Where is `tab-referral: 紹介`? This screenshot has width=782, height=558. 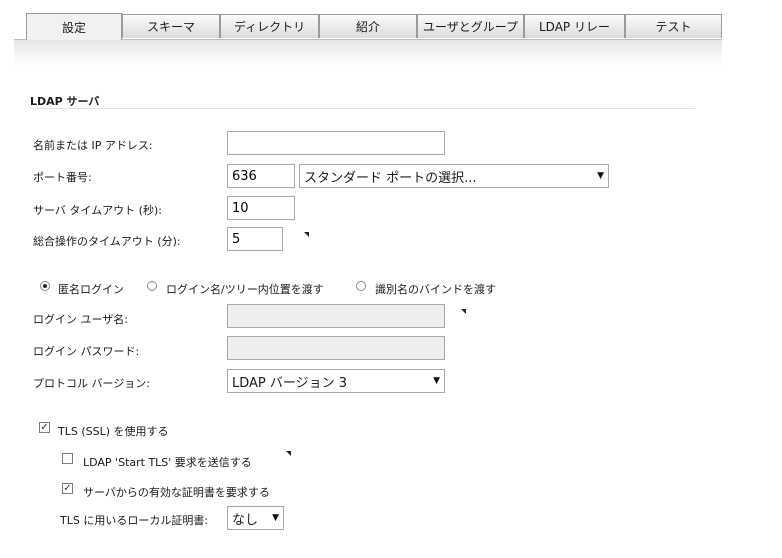
tab-referral: 紹介 is located at coordinates (368, 26).